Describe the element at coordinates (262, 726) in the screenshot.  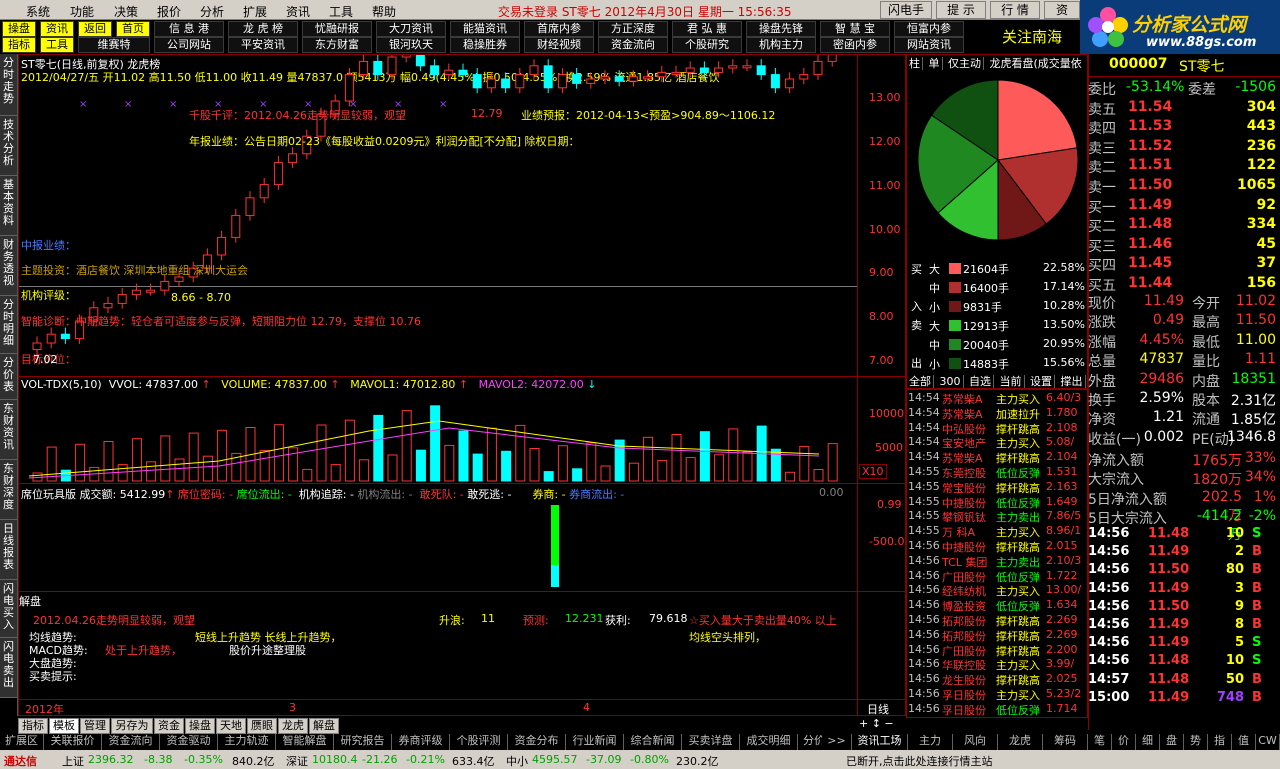
I see `bottom-tab: 赝眼` at that location.